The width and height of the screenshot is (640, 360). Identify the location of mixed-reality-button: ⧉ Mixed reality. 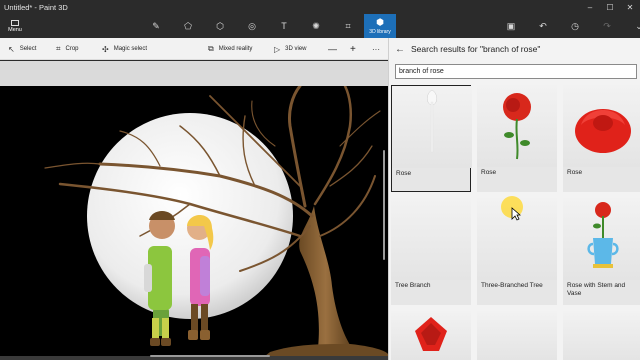
(230, 49).